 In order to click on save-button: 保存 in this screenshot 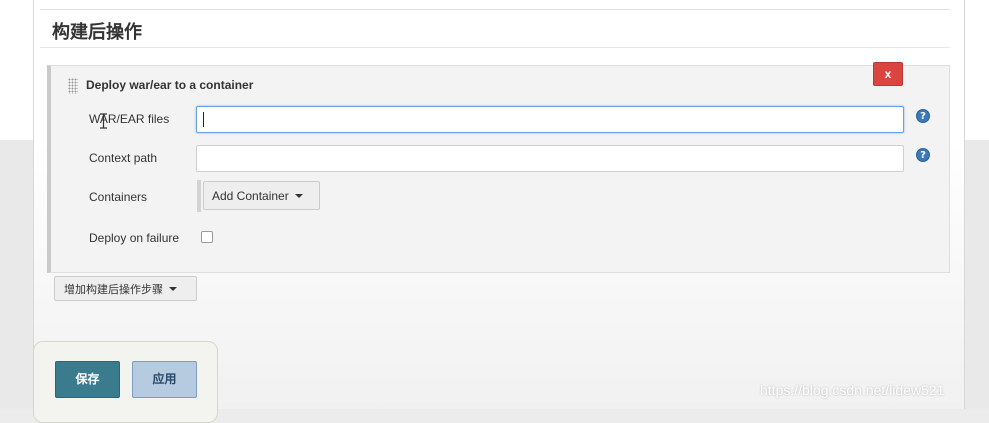, I will do `click(87, 379)`.